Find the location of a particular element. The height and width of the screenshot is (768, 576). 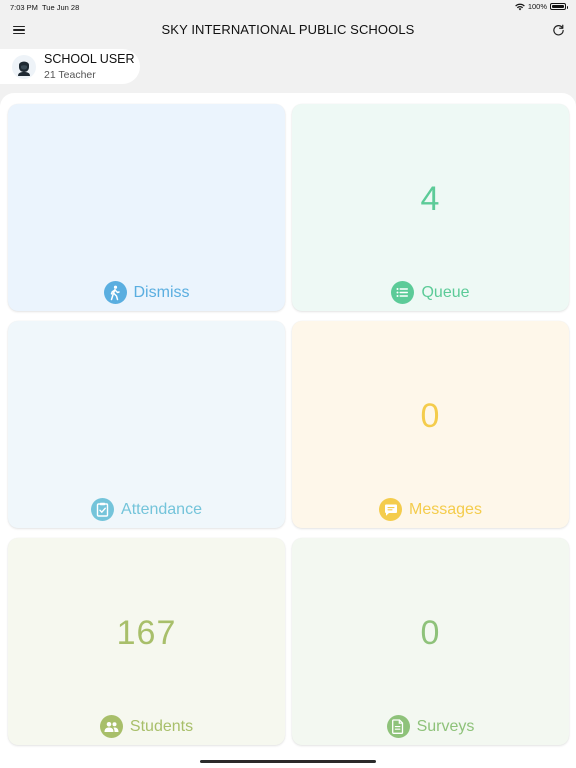

nav-bar: SKY INTERNATIONAL PUBLIC SCHOOLS is located at coordinates (288, 31).